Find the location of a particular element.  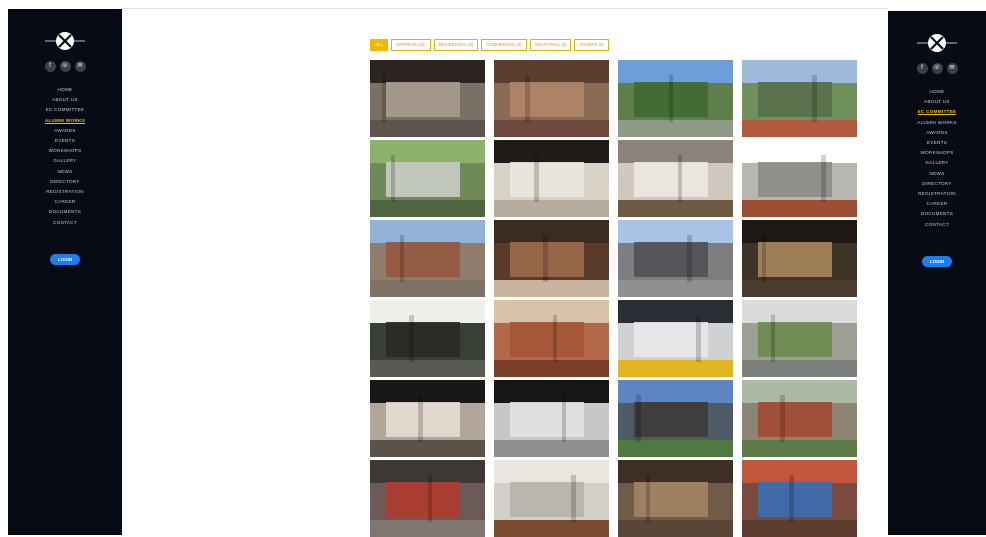

filter-tab-residential-8: RESIDENTIAL (8) is located at coordinates (456, 45).